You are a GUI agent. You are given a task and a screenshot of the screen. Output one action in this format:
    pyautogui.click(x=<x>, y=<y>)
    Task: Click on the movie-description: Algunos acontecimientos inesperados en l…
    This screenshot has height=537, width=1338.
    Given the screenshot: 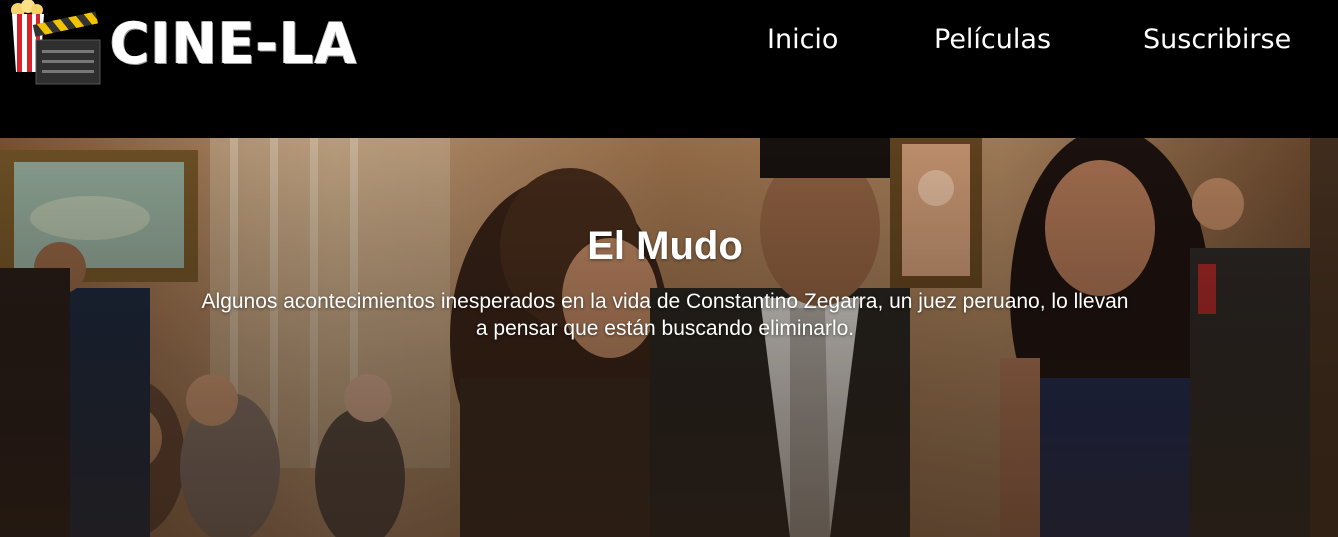 What is the action you would take?
    pyautogui.click(x=665, y=315)
    